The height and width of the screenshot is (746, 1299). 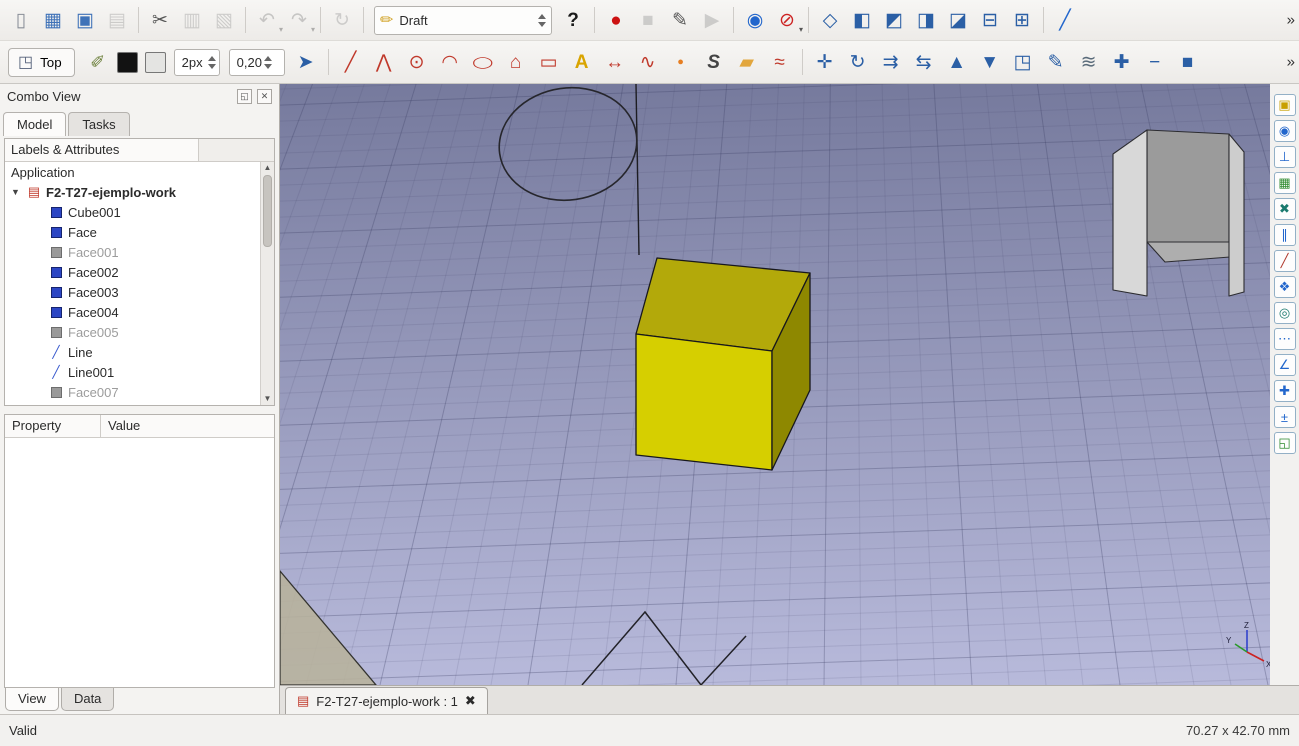 I want to click on zoom-fit-all-button: ◉, so click(x=755, y=20).